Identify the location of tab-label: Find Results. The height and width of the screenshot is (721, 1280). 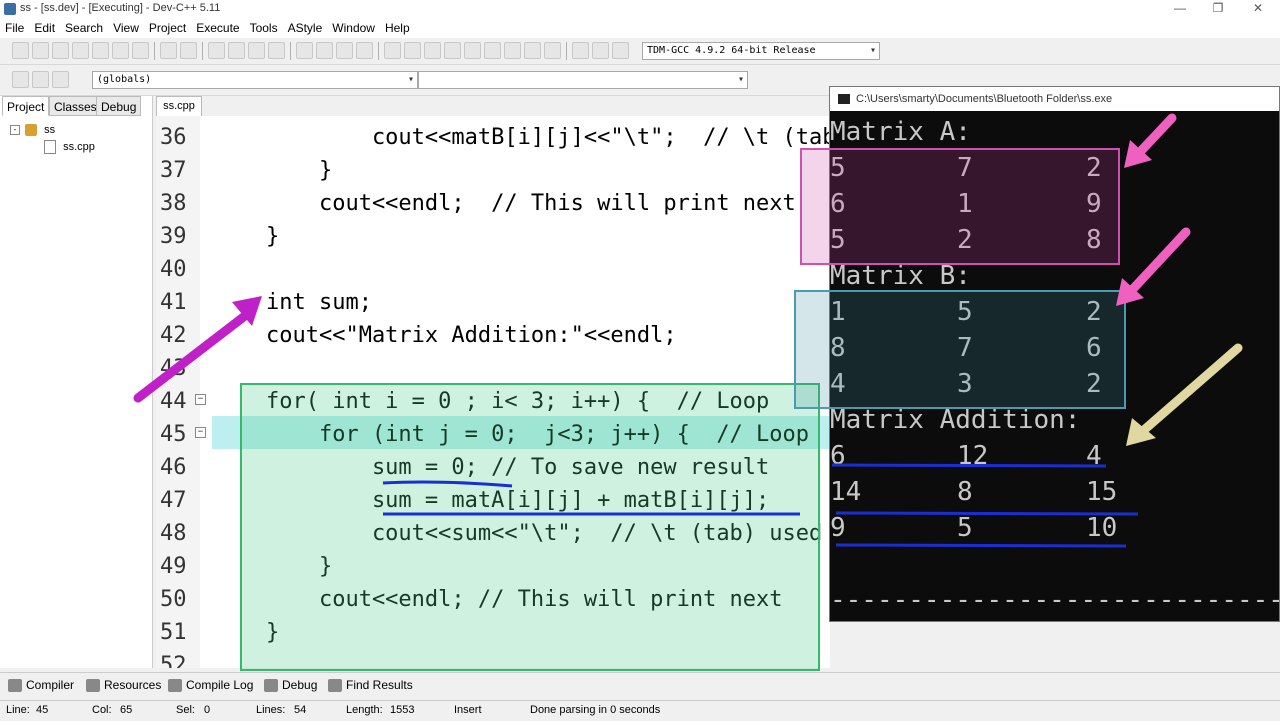
(379, 685).